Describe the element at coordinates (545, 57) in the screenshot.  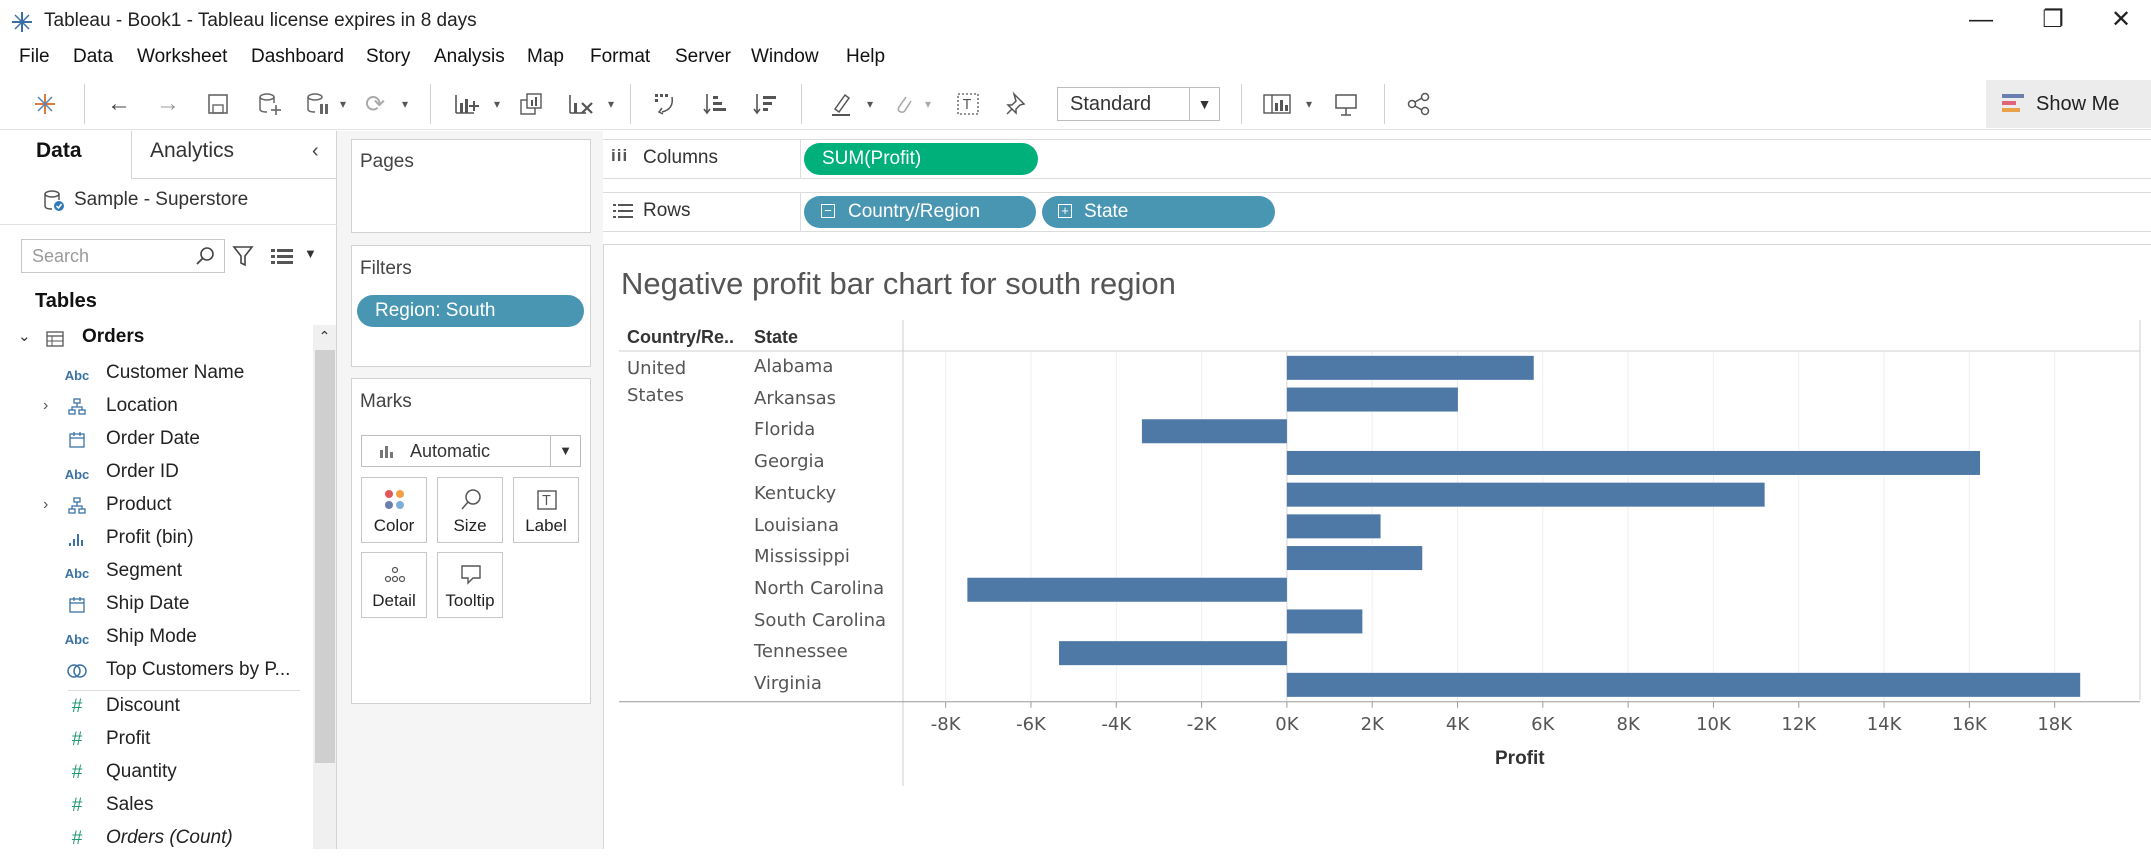
I see `menu-map: Map` at that location.